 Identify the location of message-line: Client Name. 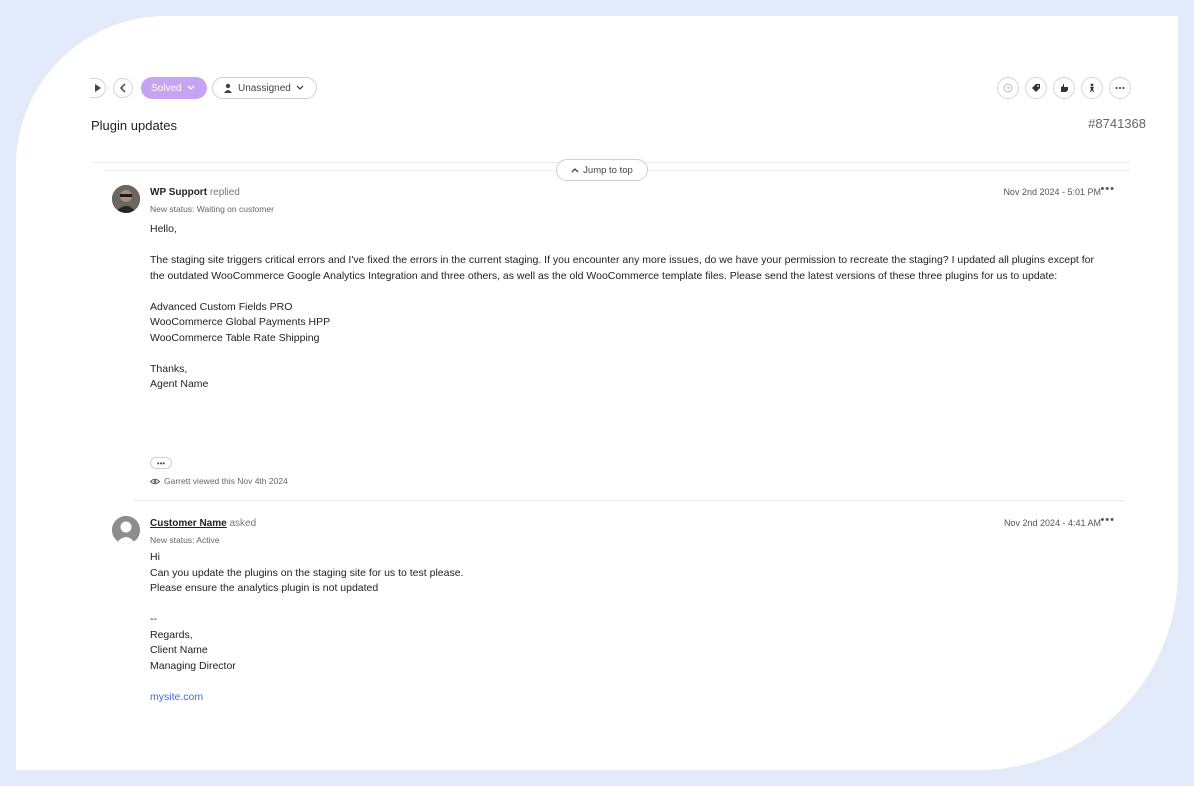
(179, 650).